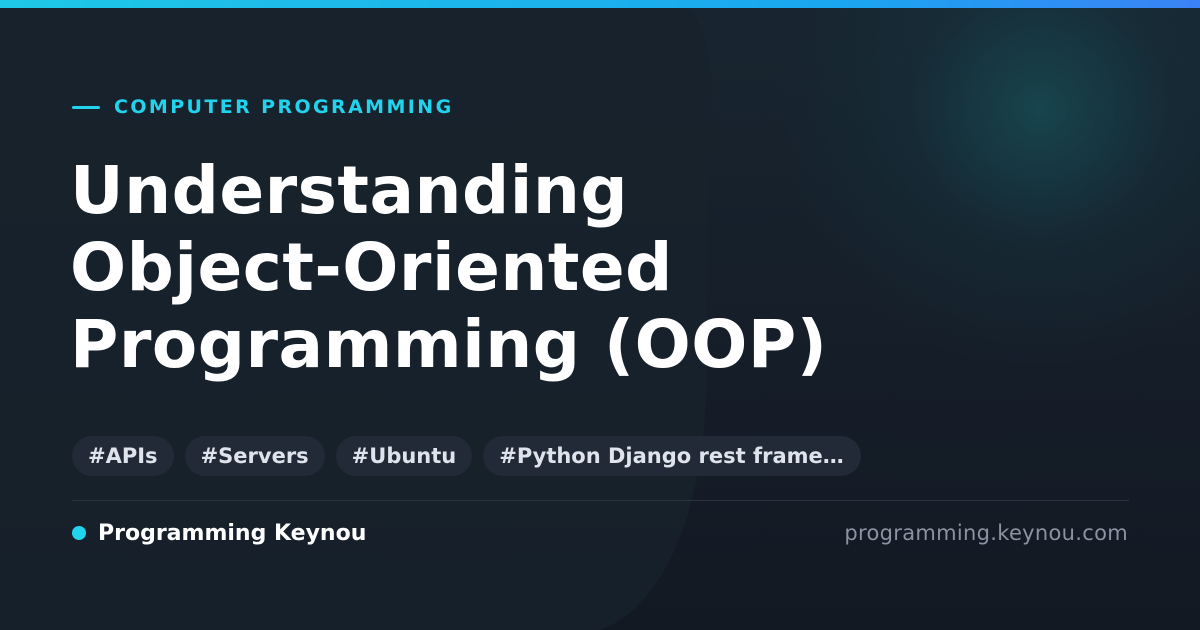  Describe the element at coordinates (123, 456) in the screenshot. I see `tag-apis: #APIs` at that location.